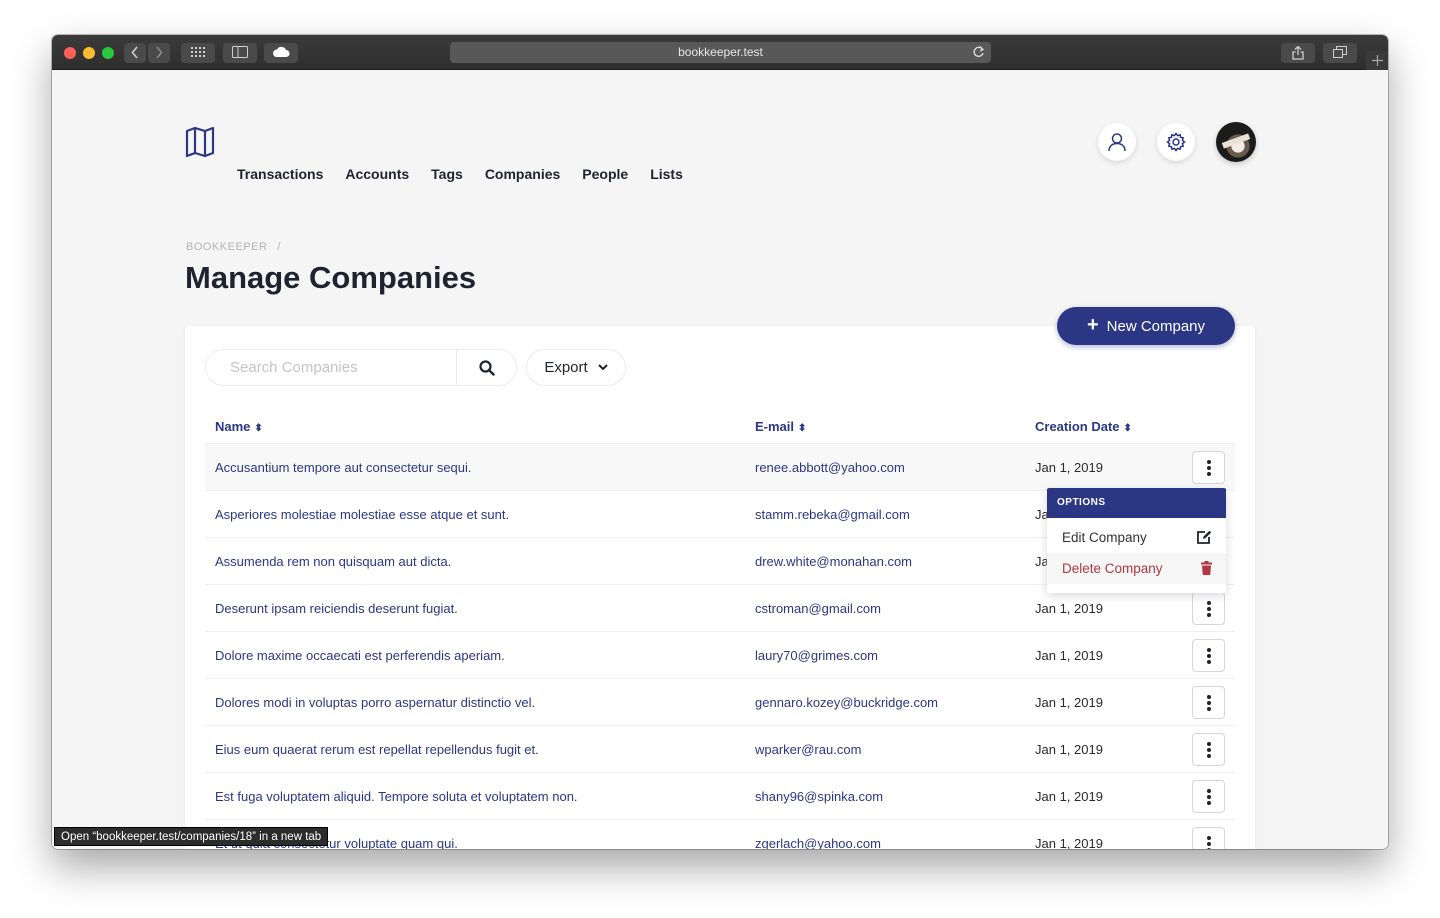 This screenshot has height=918, width=1440. I want to click on search-divider, so click(456, 367).